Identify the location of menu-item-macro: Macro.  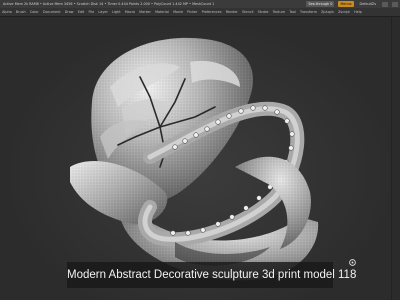
(130, 12).